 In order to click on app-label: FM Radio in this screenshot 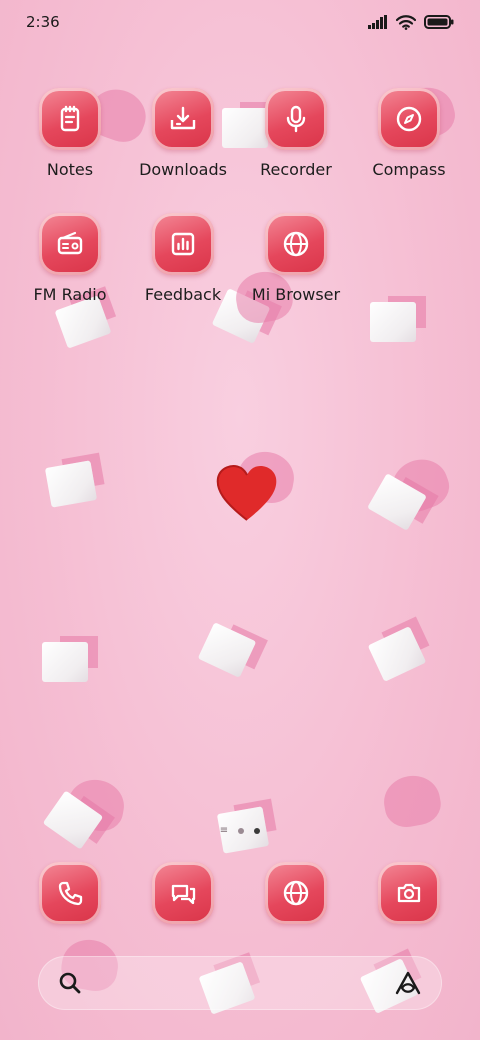, I will do `click(70, 294)`.